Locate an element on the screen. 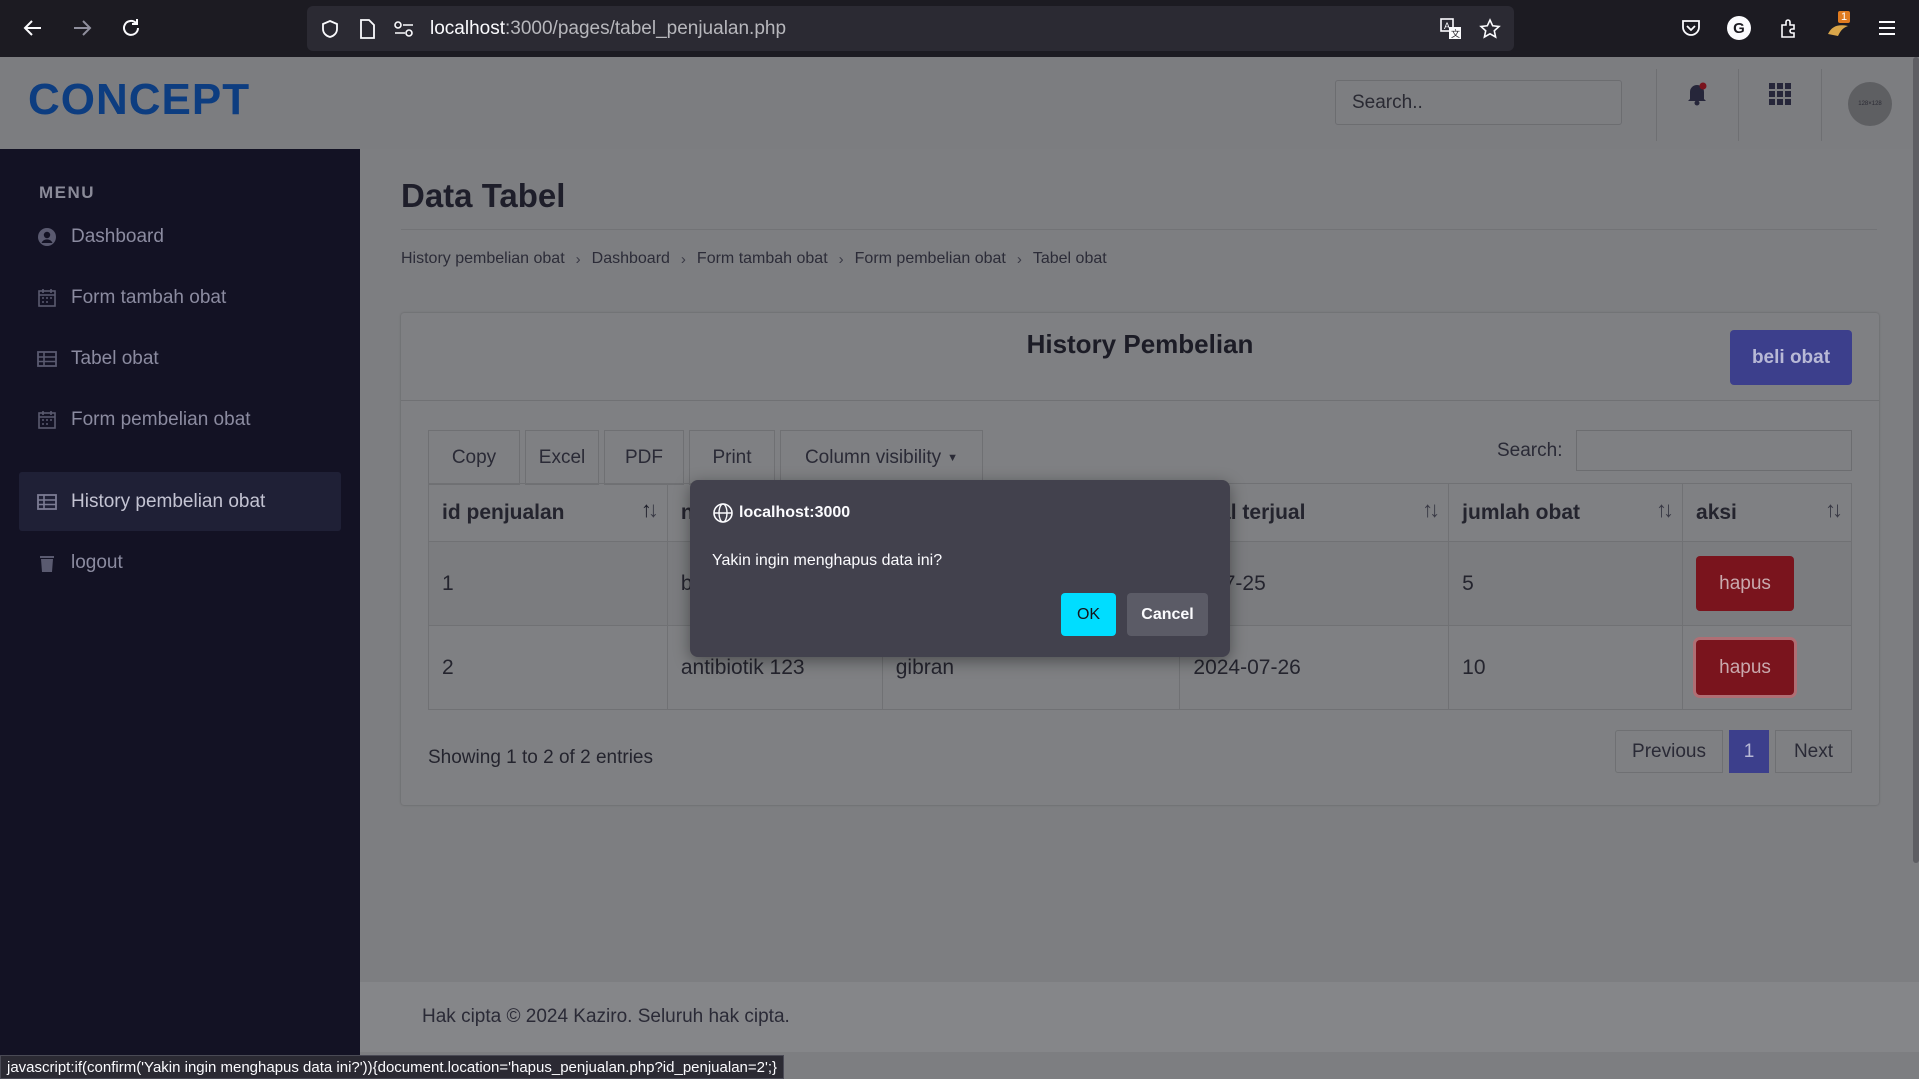  pocket-icon is located at coordinates (1691, 28).